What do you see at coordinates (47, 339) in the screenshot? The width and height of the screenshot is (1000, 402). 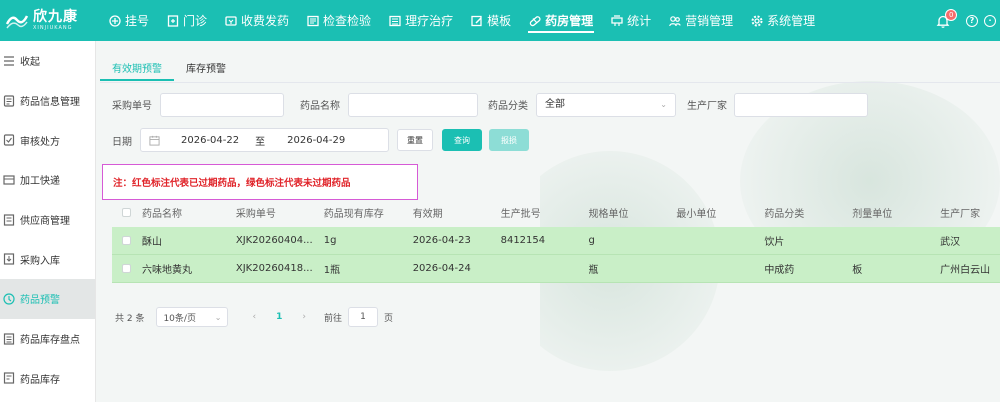 I see `sidebar-item-inventory-check: 药品库存盘点` at bounding box center [47, 339].